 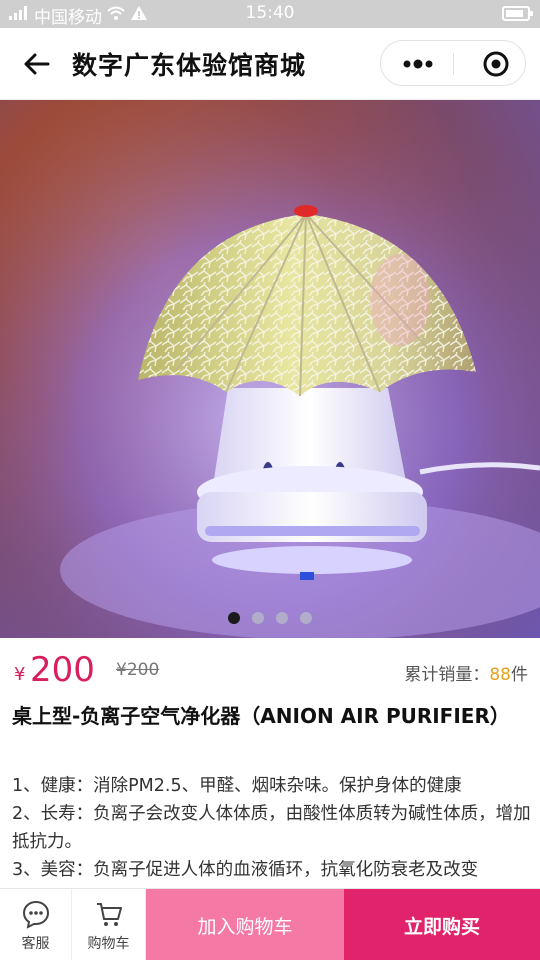 I want to click on page-title: 数字广东体验馆商城, so click(x=189, y=65).